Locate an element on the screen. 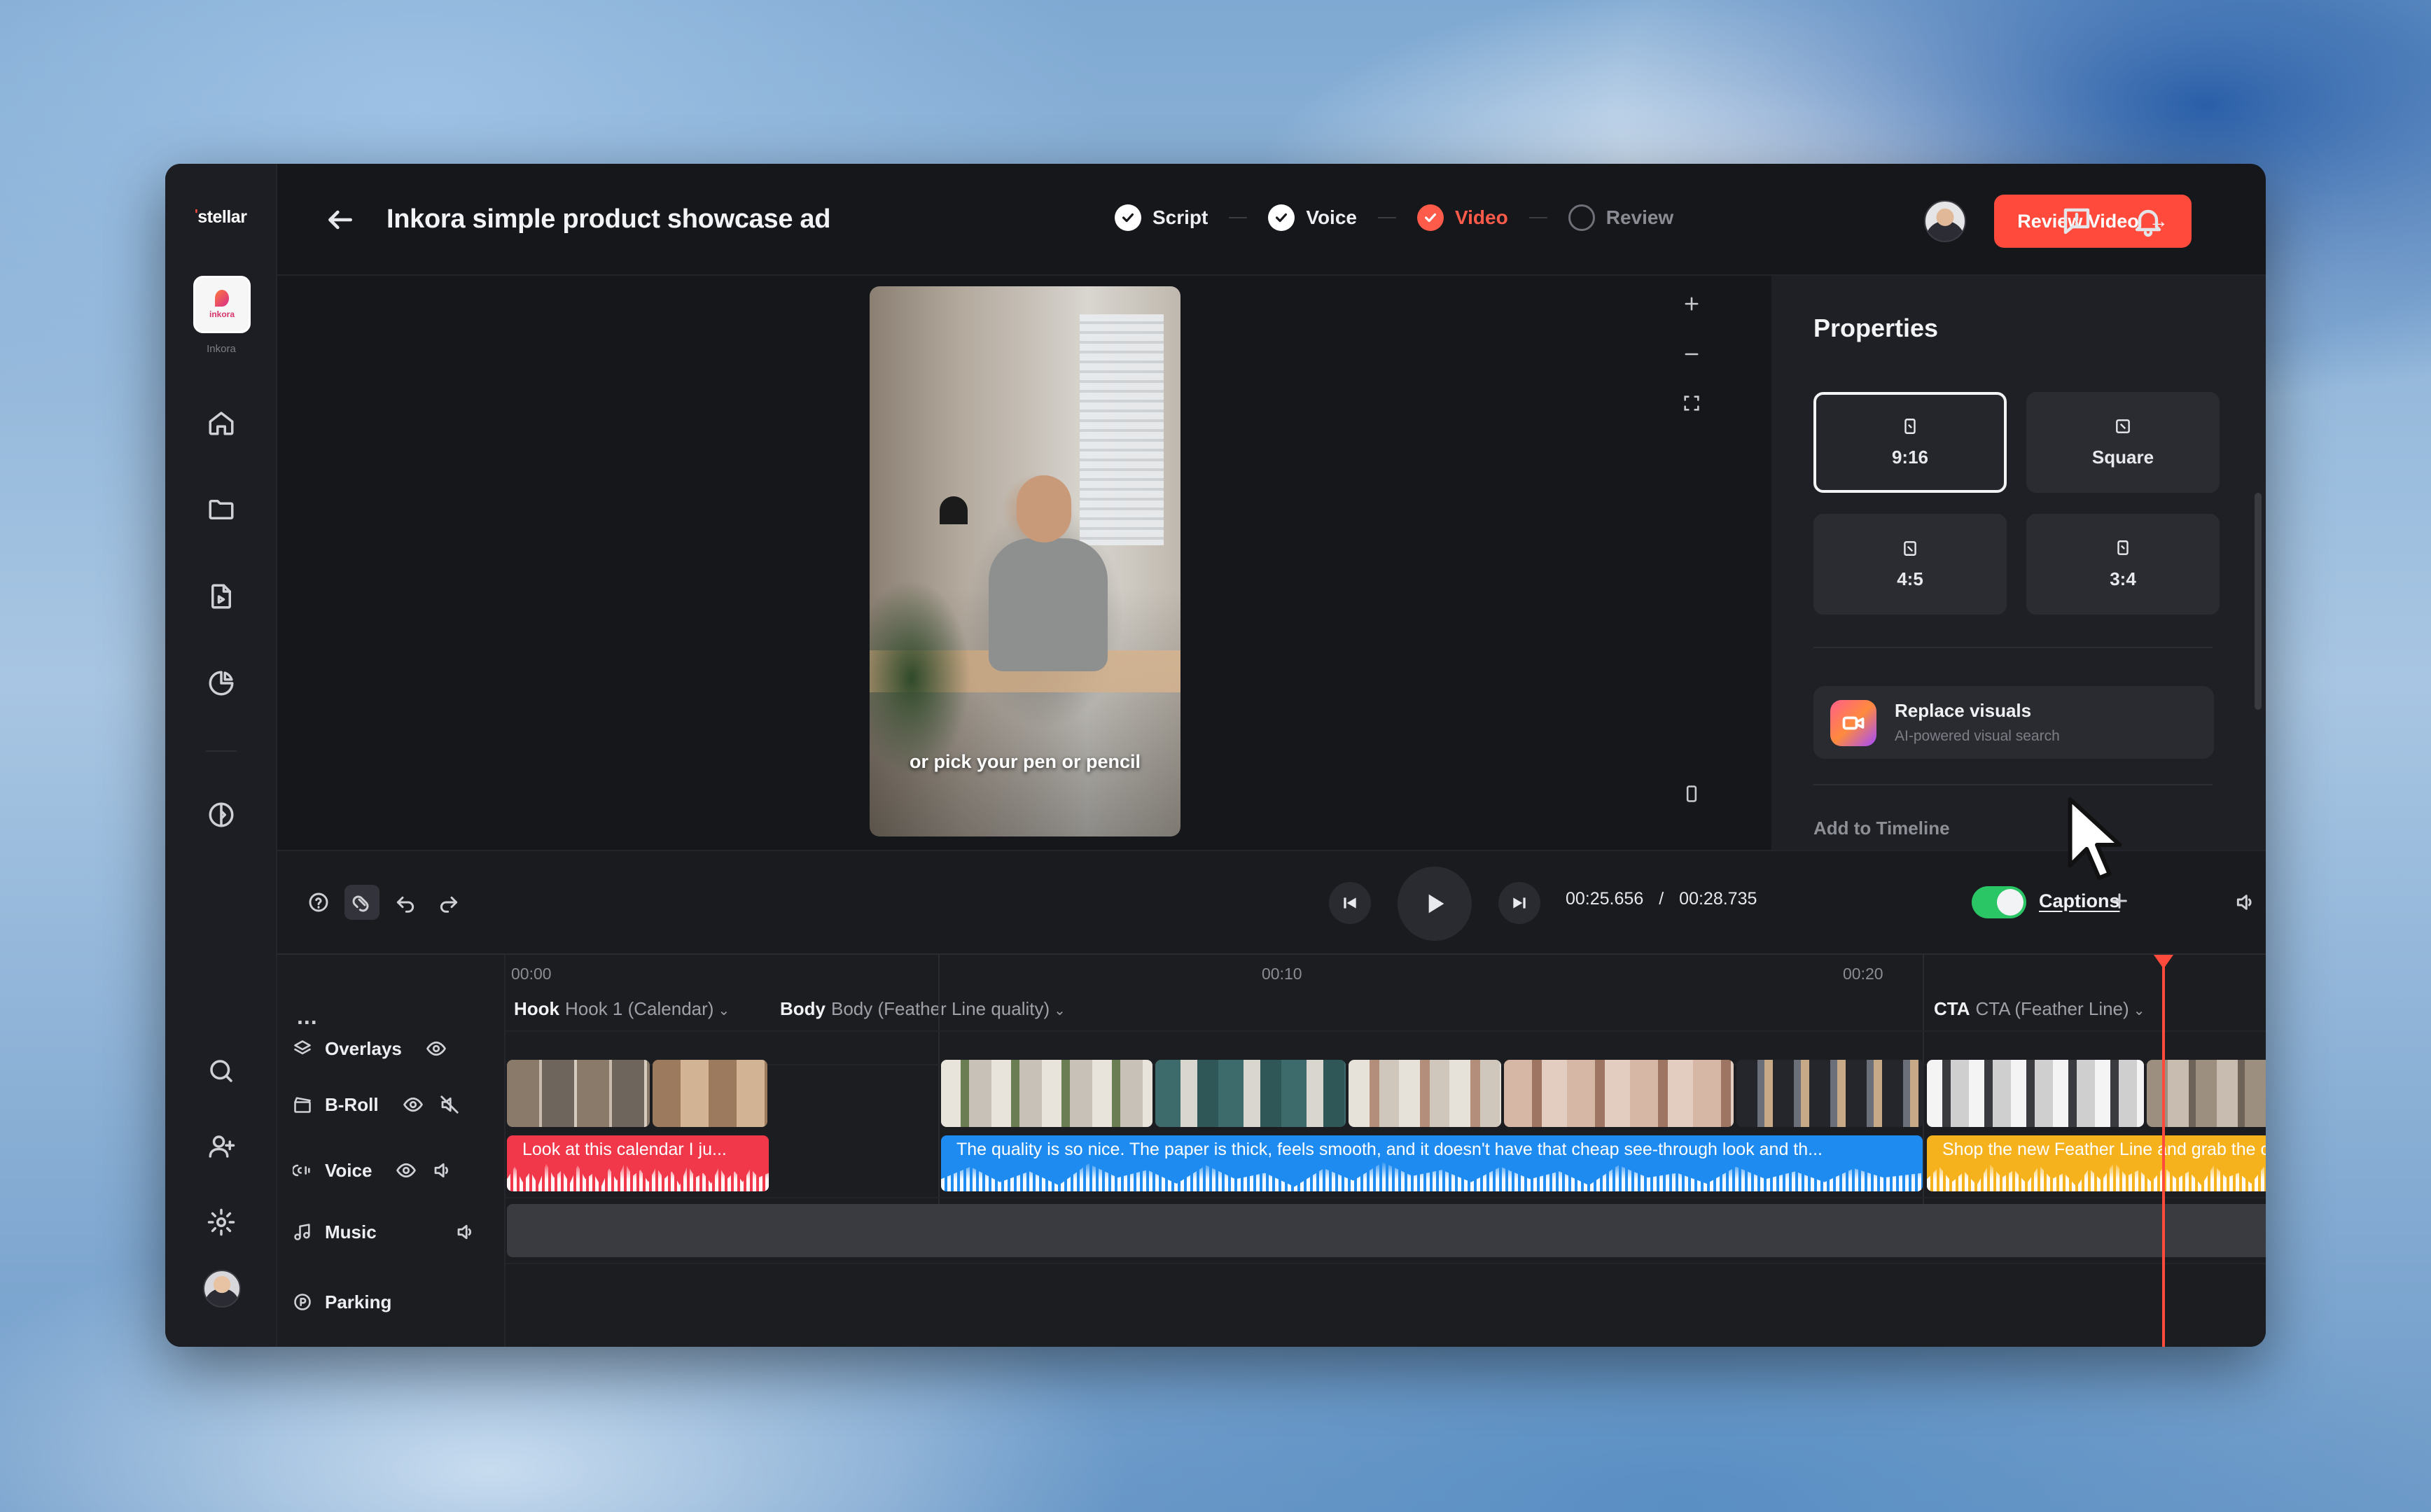  mute-icon is located at coordinates (449, 1104).